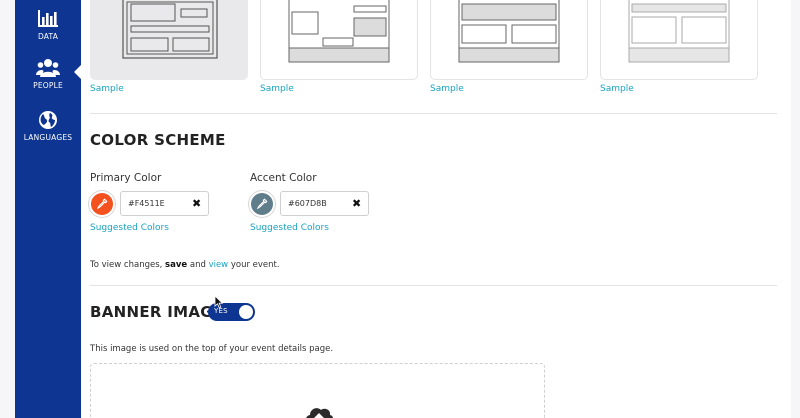 The height and width of the screenshot is (418, 800). I want to click on sidebar-item-label: PEOPLE, so click(48, 85).